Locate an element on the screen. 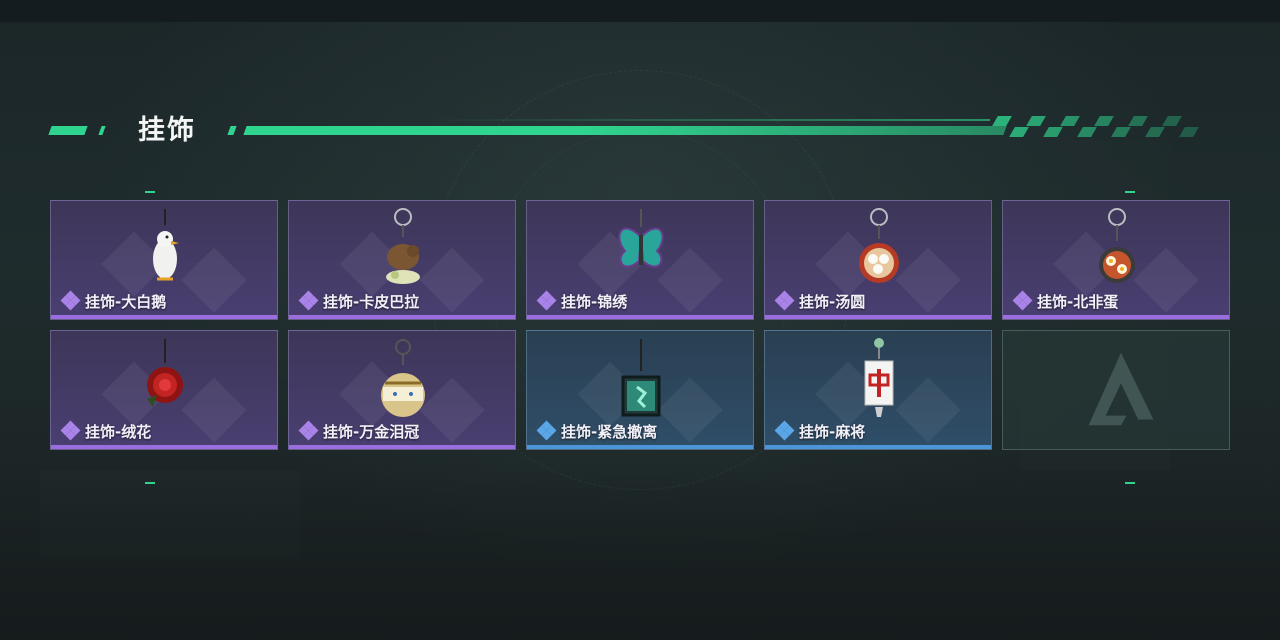 This screenshot has height=640, width=1280. red-flower-charm-icon is located at coordinates (165, 373).